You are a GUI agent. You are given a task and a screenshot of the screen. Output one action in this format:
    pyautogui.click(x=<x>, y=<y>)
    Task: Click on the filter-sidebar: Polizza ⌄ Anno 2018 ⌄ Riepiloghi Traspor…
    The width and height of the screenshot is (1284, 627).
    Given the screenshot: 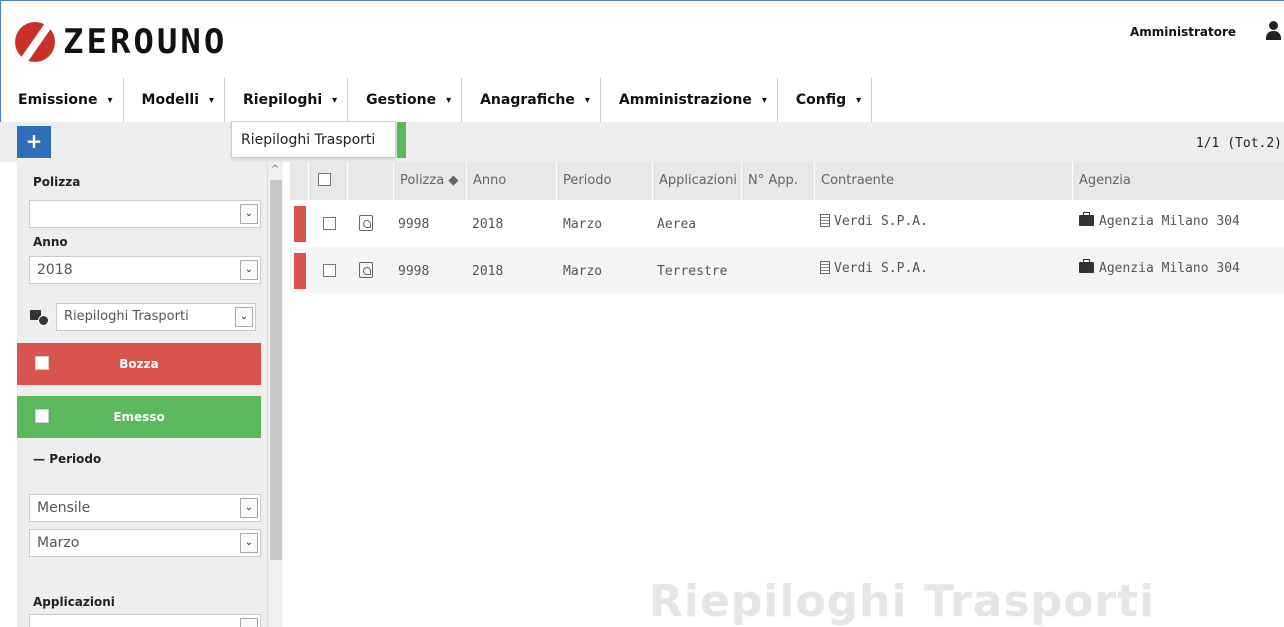 What is the action you would take?
    pyautogui.click(x=142, y=394)
    